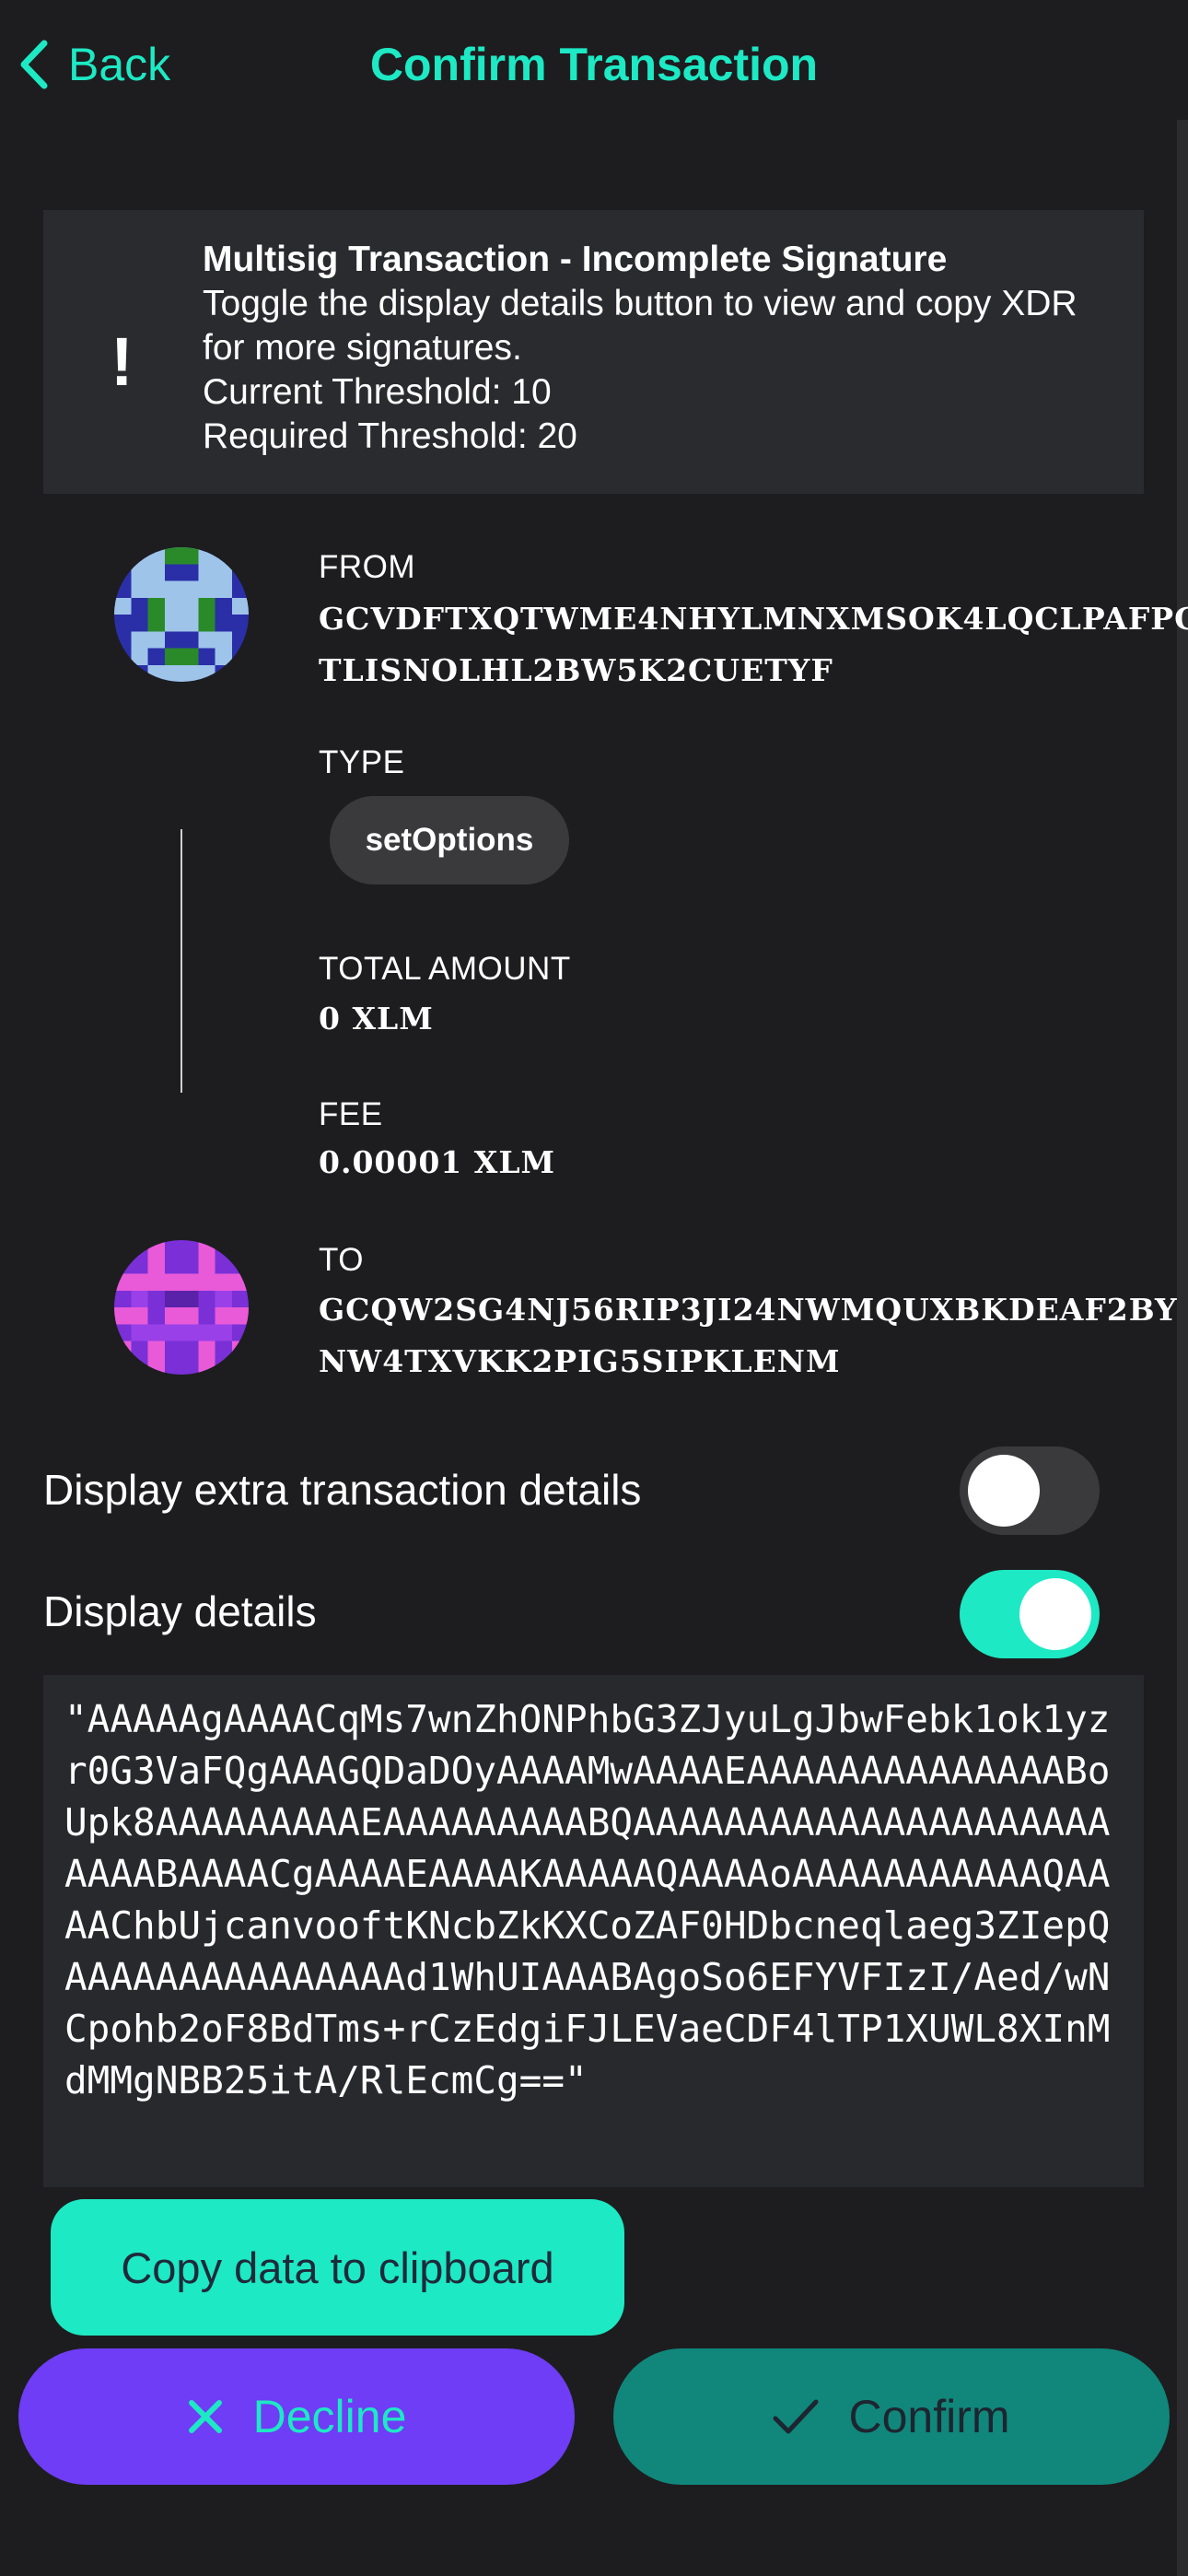 Image resolution: width=1188 pixels, height=2576 pixels. I want to click on to-address-line2: NW4TXVKK2PIG5SIPKLENM, so click(580, 1361).